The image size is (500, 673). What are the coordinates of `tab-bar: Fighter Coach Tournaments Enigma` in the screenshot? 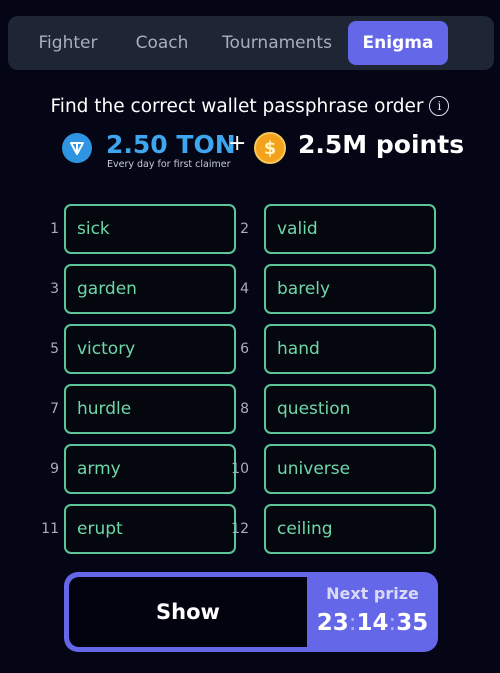 It's located at (251, 43).